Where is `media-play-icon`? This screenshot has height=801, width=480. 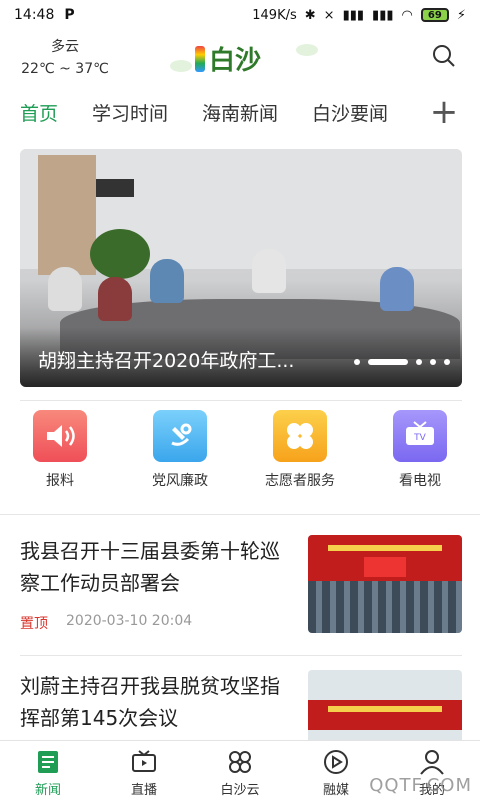 media-play-icon is located at coordinates (336, 762).